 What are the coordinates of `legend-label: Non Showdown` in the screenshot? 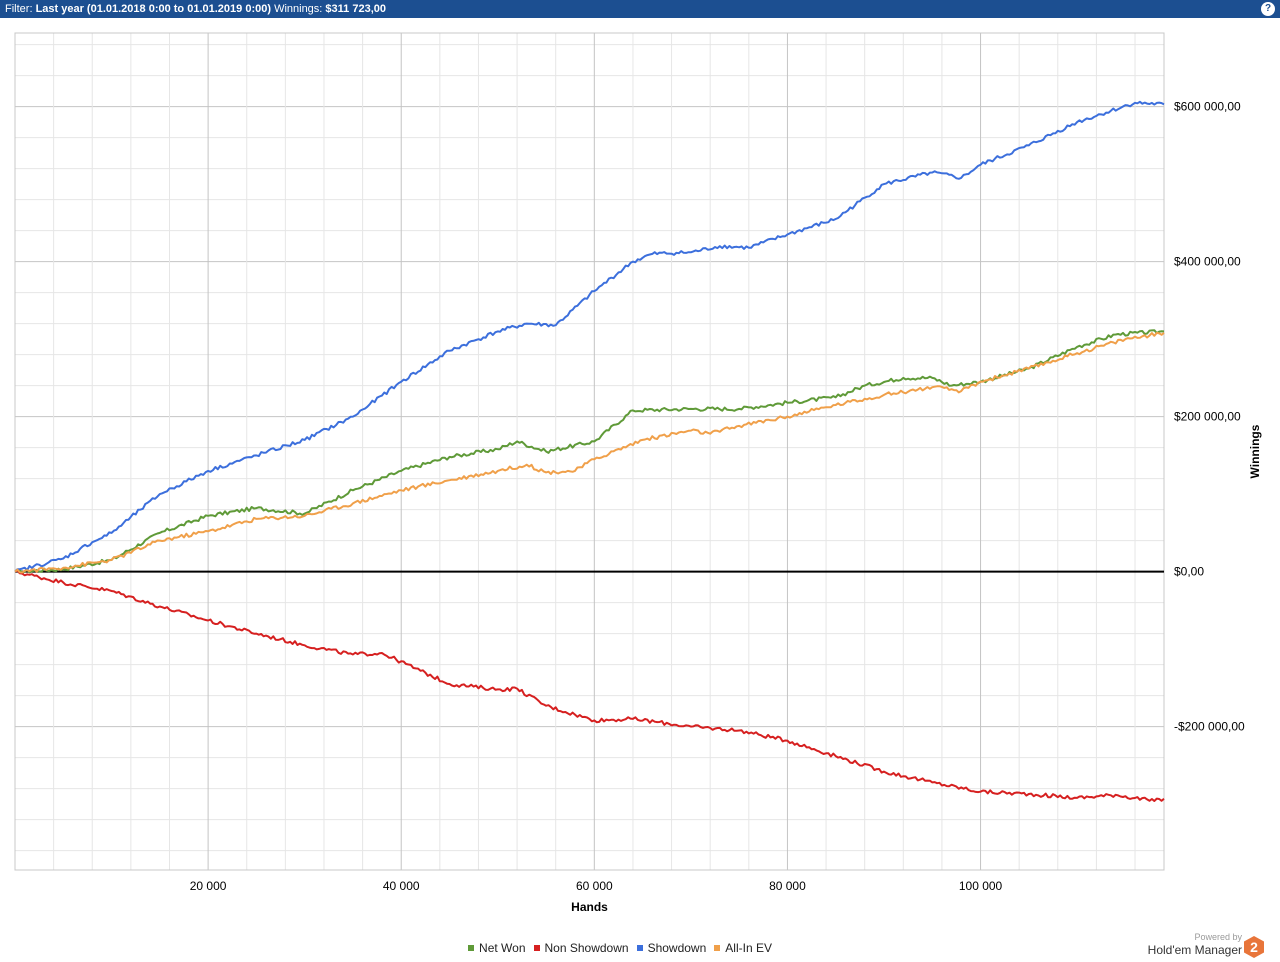 It's located at (586, 948).